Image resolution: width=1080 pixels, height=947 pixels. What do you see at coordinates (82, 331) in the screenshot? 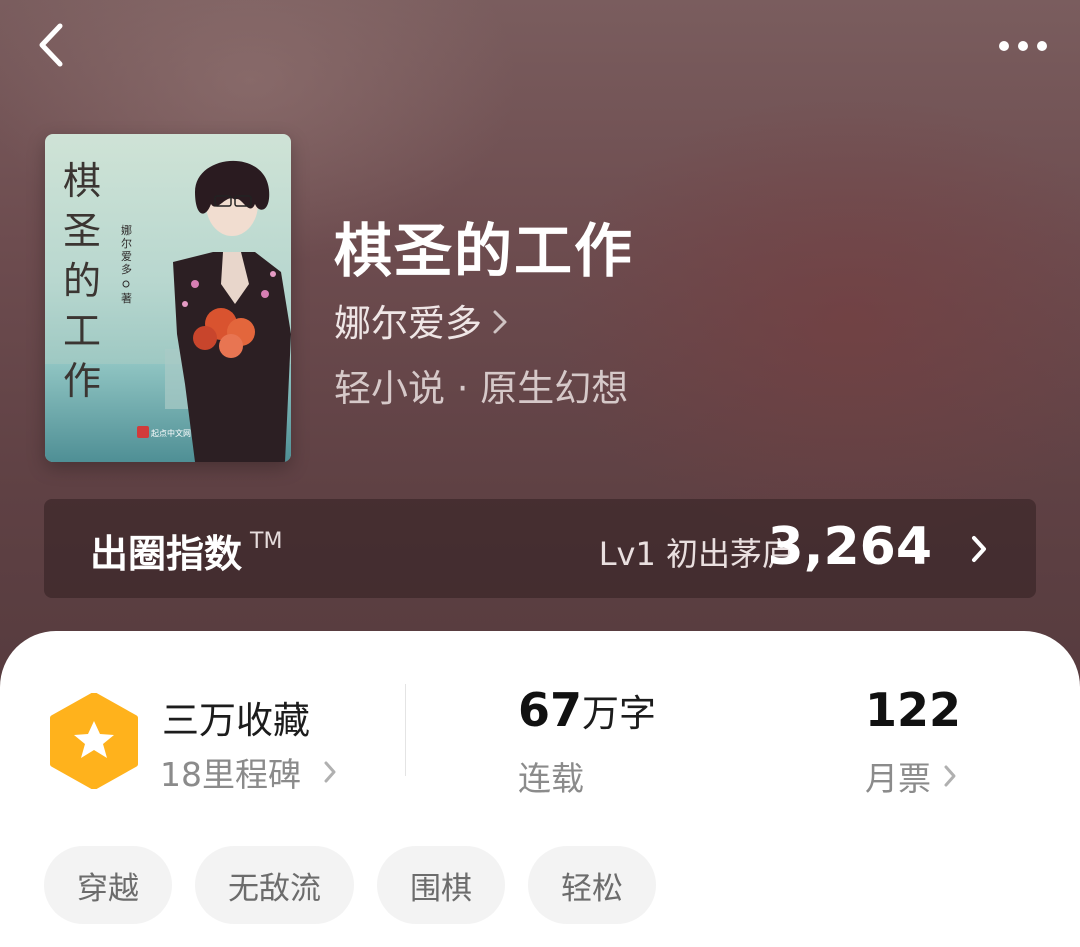
I see `cover-title-char: 工` at bounding box center [82, 331].